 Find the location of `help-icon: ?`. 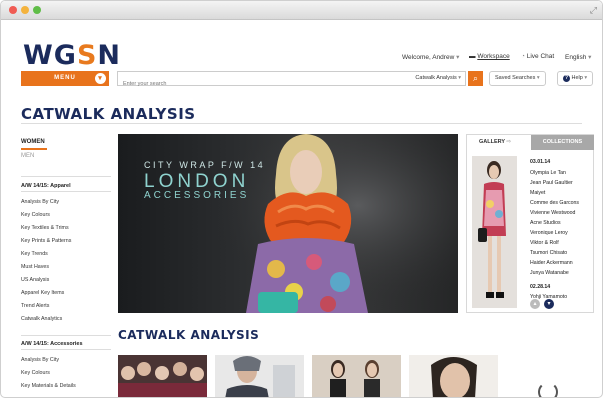

help-icon: ? is located at coordinates (566, 78).